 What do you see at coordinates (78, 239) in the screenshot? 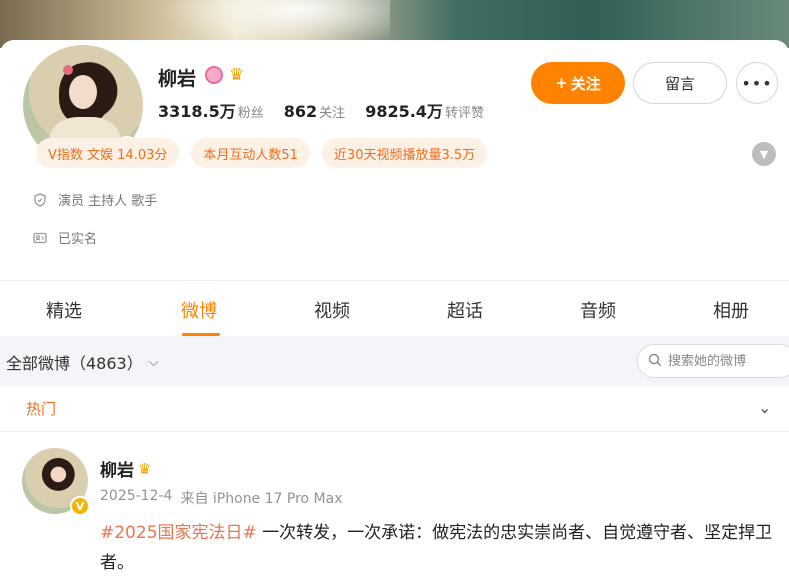
I see `verified-text: 已实名` at bounding box center [78, 239].